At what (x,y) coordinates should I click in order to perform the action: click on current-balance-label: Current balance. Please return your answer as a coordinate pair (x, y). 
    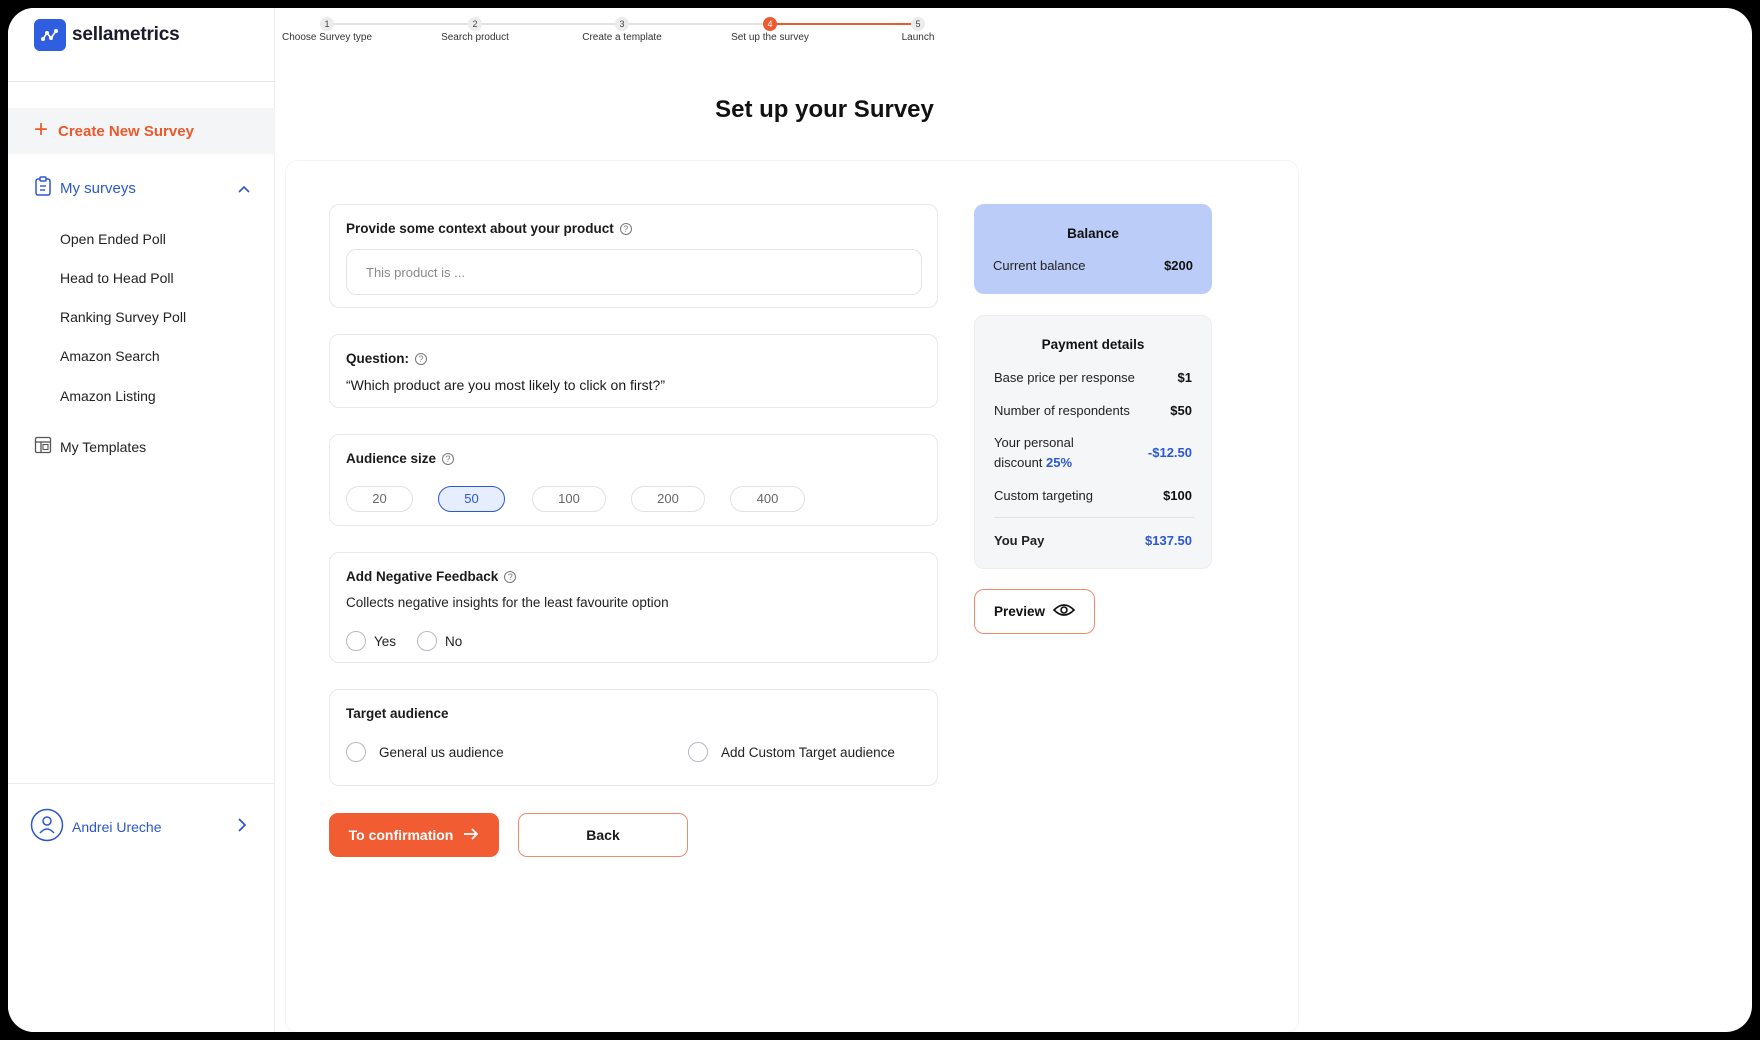
    Looking at the image, I should click on (1039, 265).